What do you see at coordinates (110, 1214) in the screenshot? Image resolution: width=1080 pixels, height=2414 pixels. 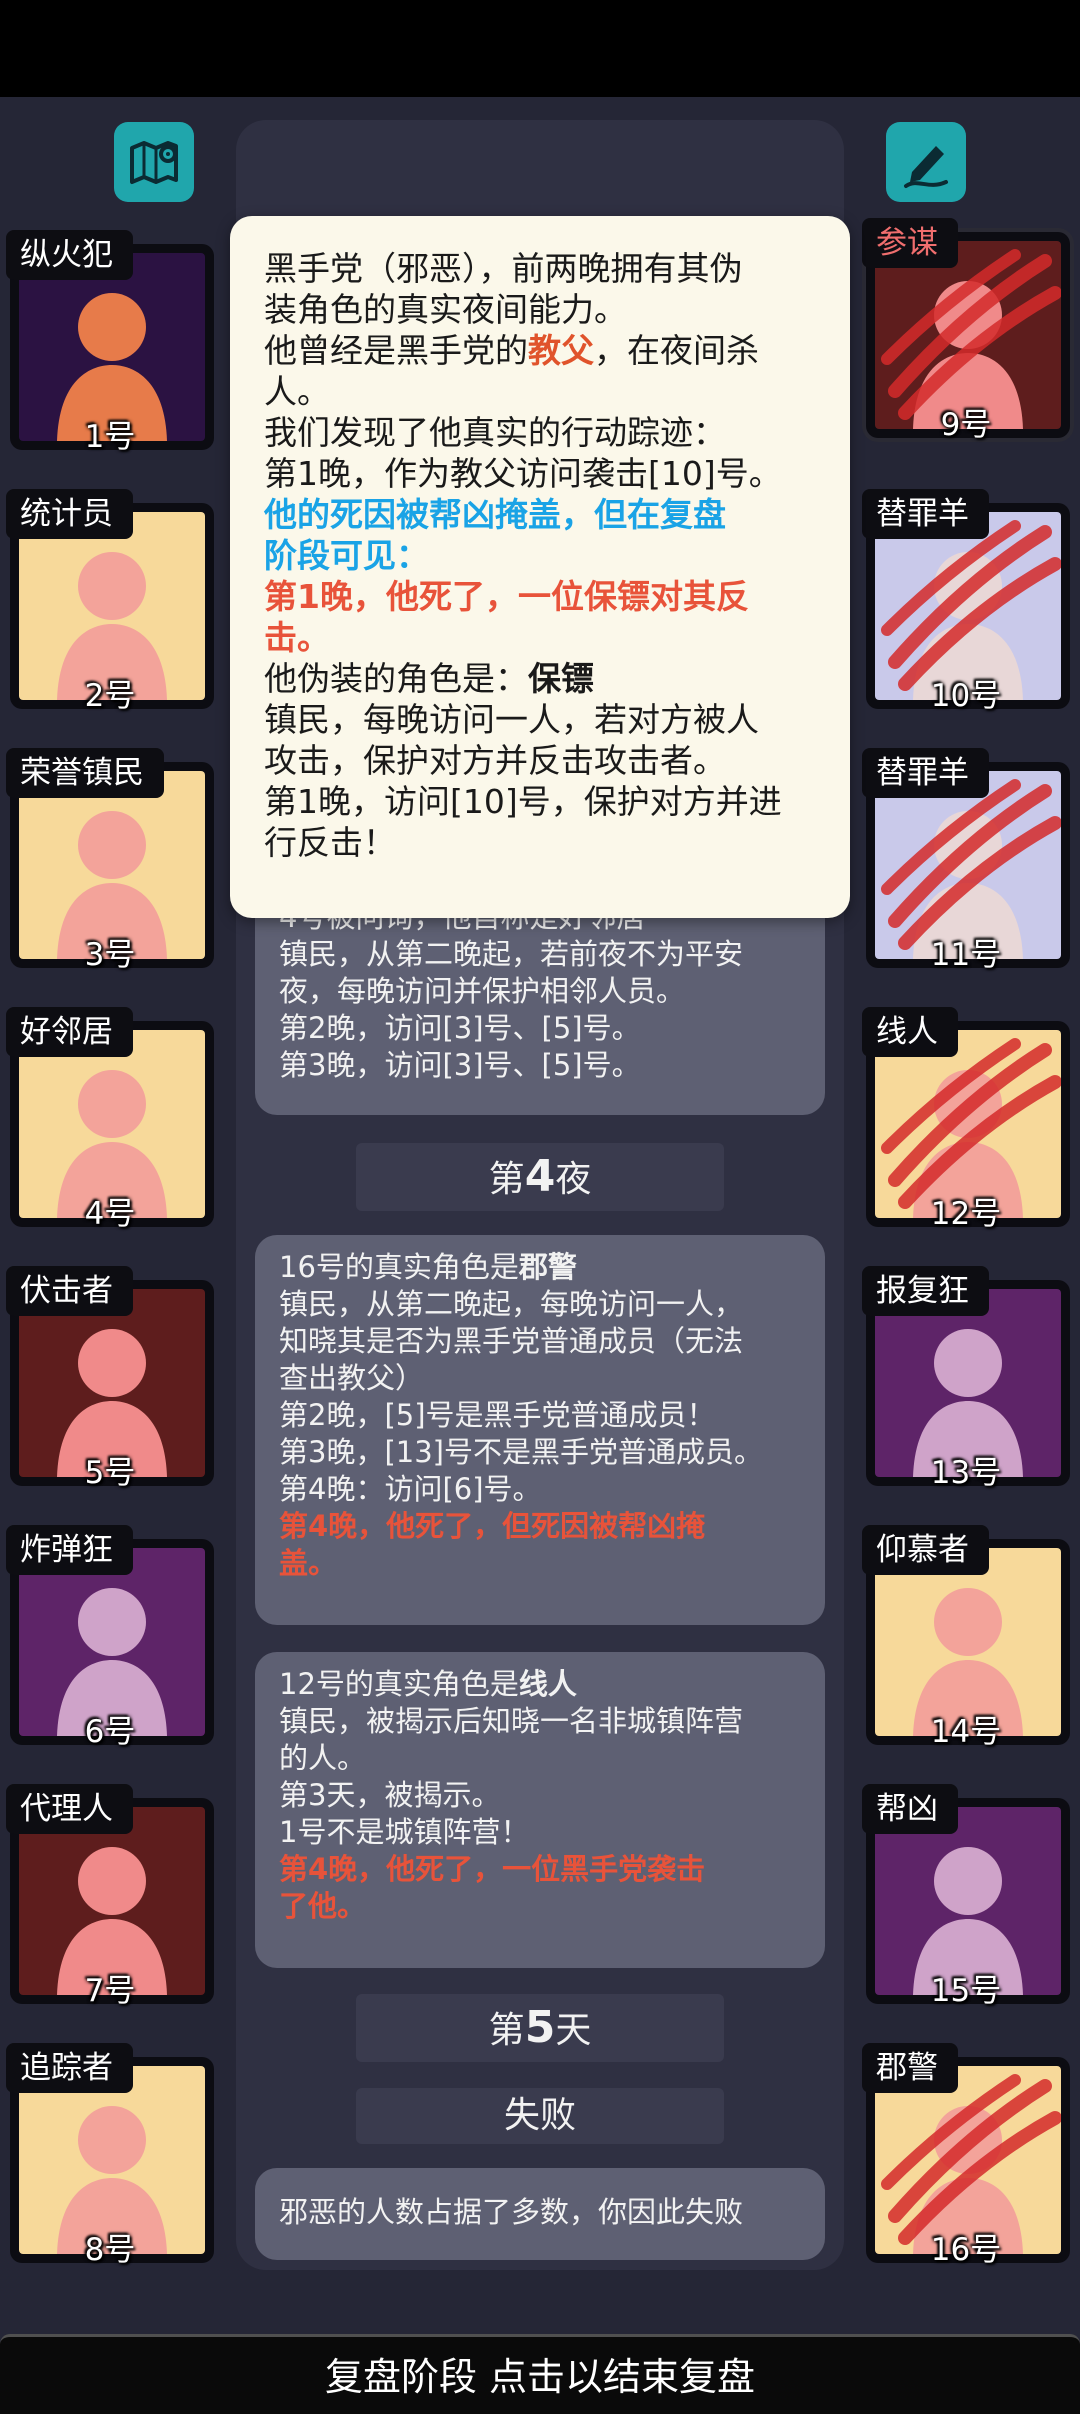 I see `player-number: 4号` at bounding box center [110, 1214].